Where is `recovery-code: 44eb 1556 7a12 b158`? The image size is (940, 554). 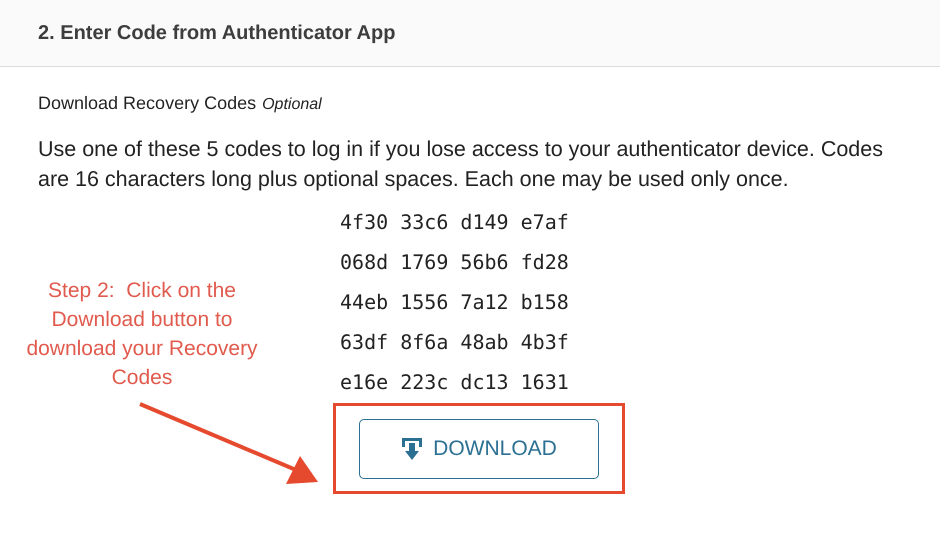 recovery-code: 44eb 1556 7a12 b158 is located at coordinates (455, 302).